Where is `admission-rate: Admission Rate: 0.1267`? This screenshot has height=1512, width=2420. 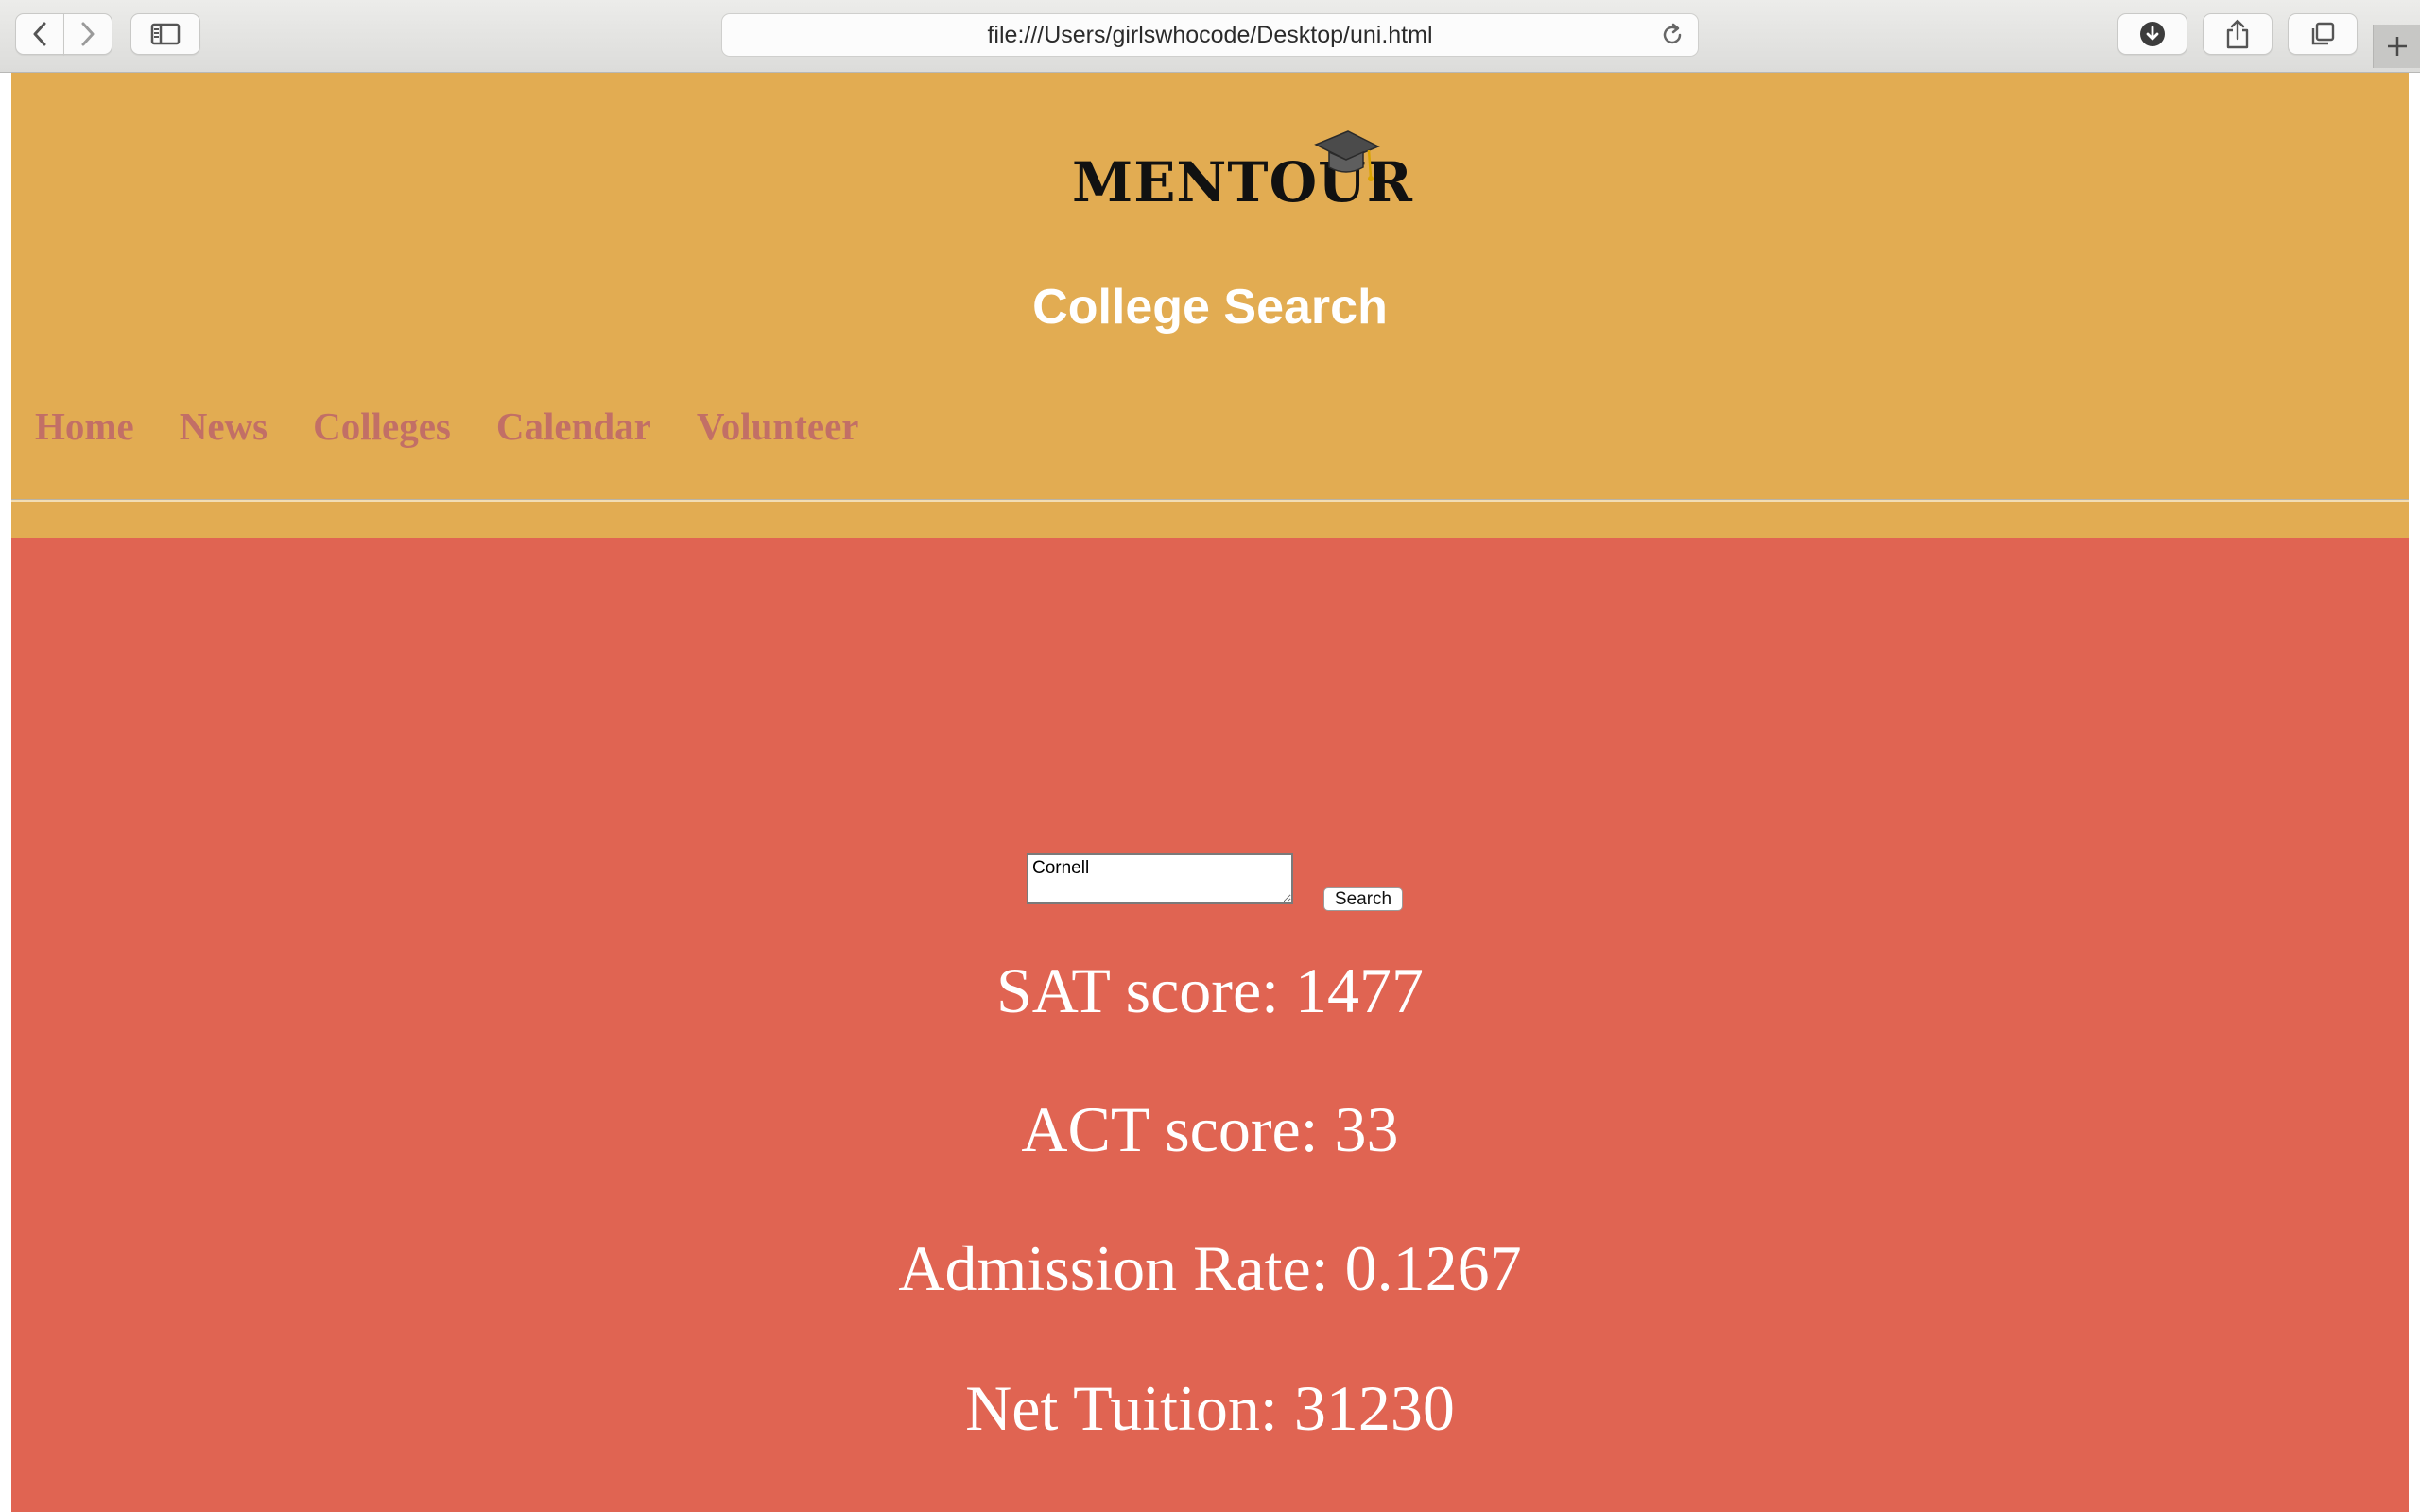 admission-rate: Admission Rate: 0.1267 is located at coordinates (1210, 1268).